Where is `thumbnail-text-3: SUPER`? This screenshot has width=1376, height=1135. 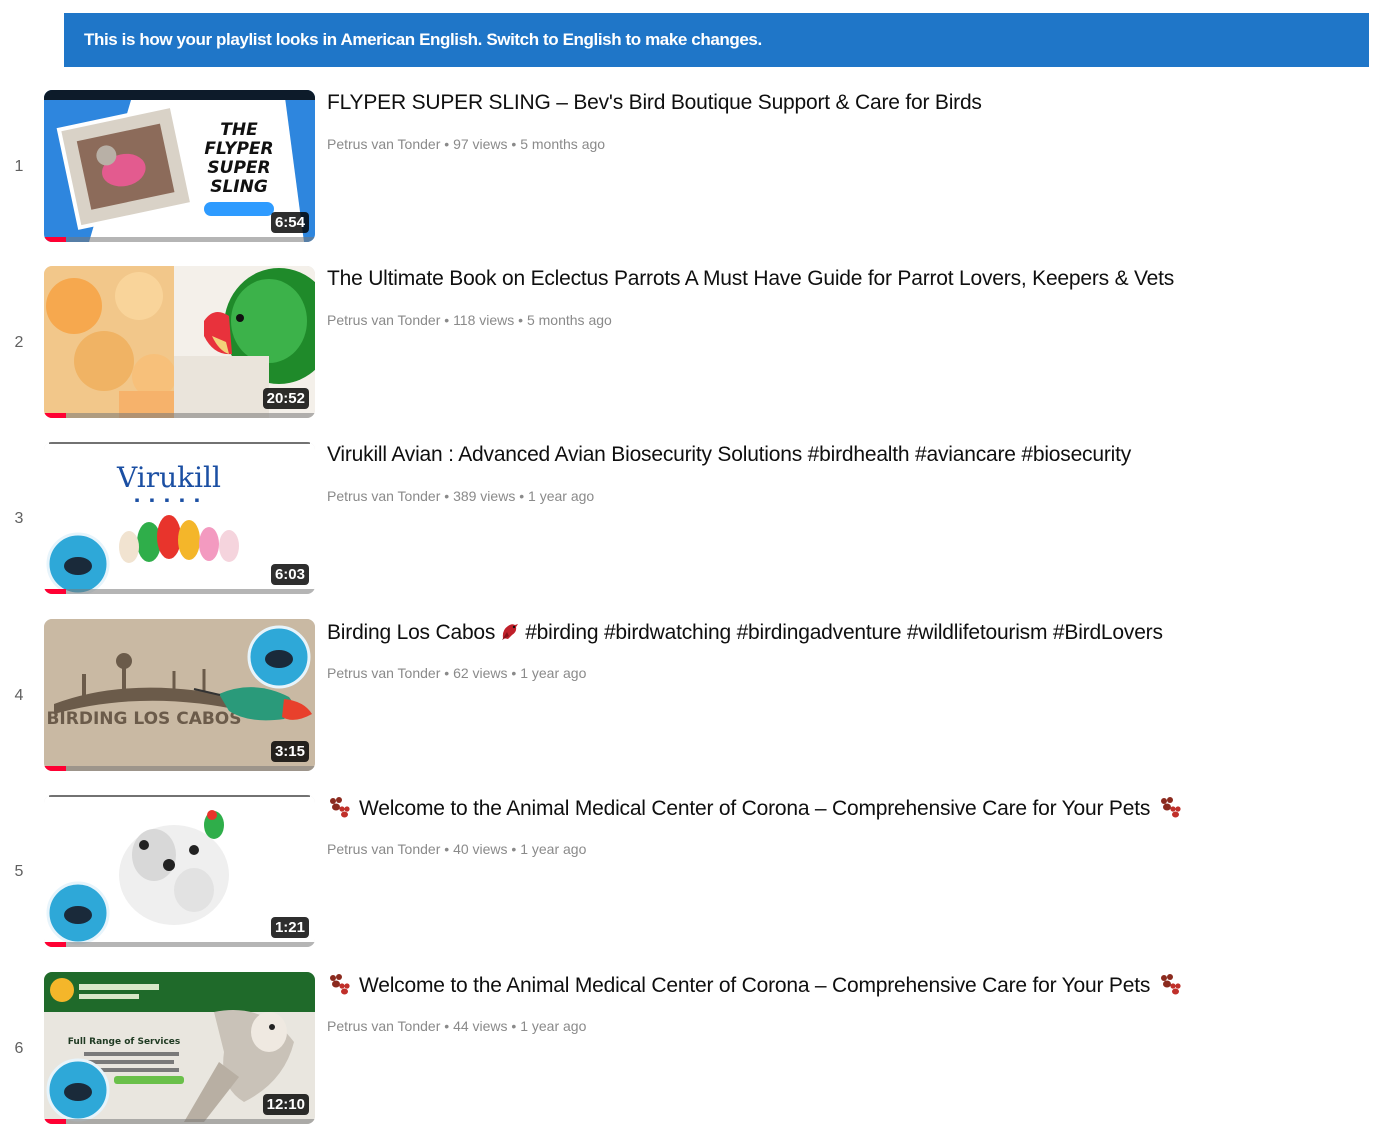
thumbnail-text-3: SUPER is located at coordinates (238, 168).